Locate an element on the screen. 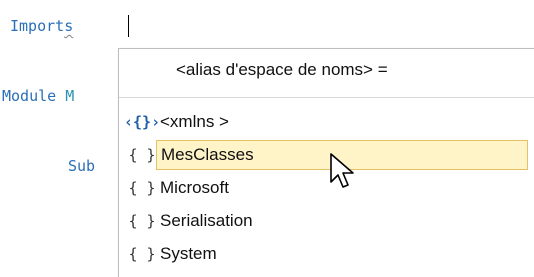 The image size is (534, 277). completion-item-label: System is located at coordinates (188, 253).